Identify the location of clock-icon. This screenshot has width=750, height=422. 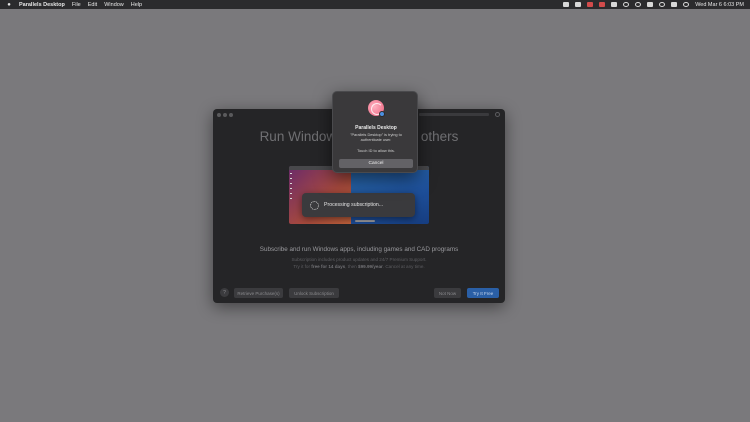
(626, 4).